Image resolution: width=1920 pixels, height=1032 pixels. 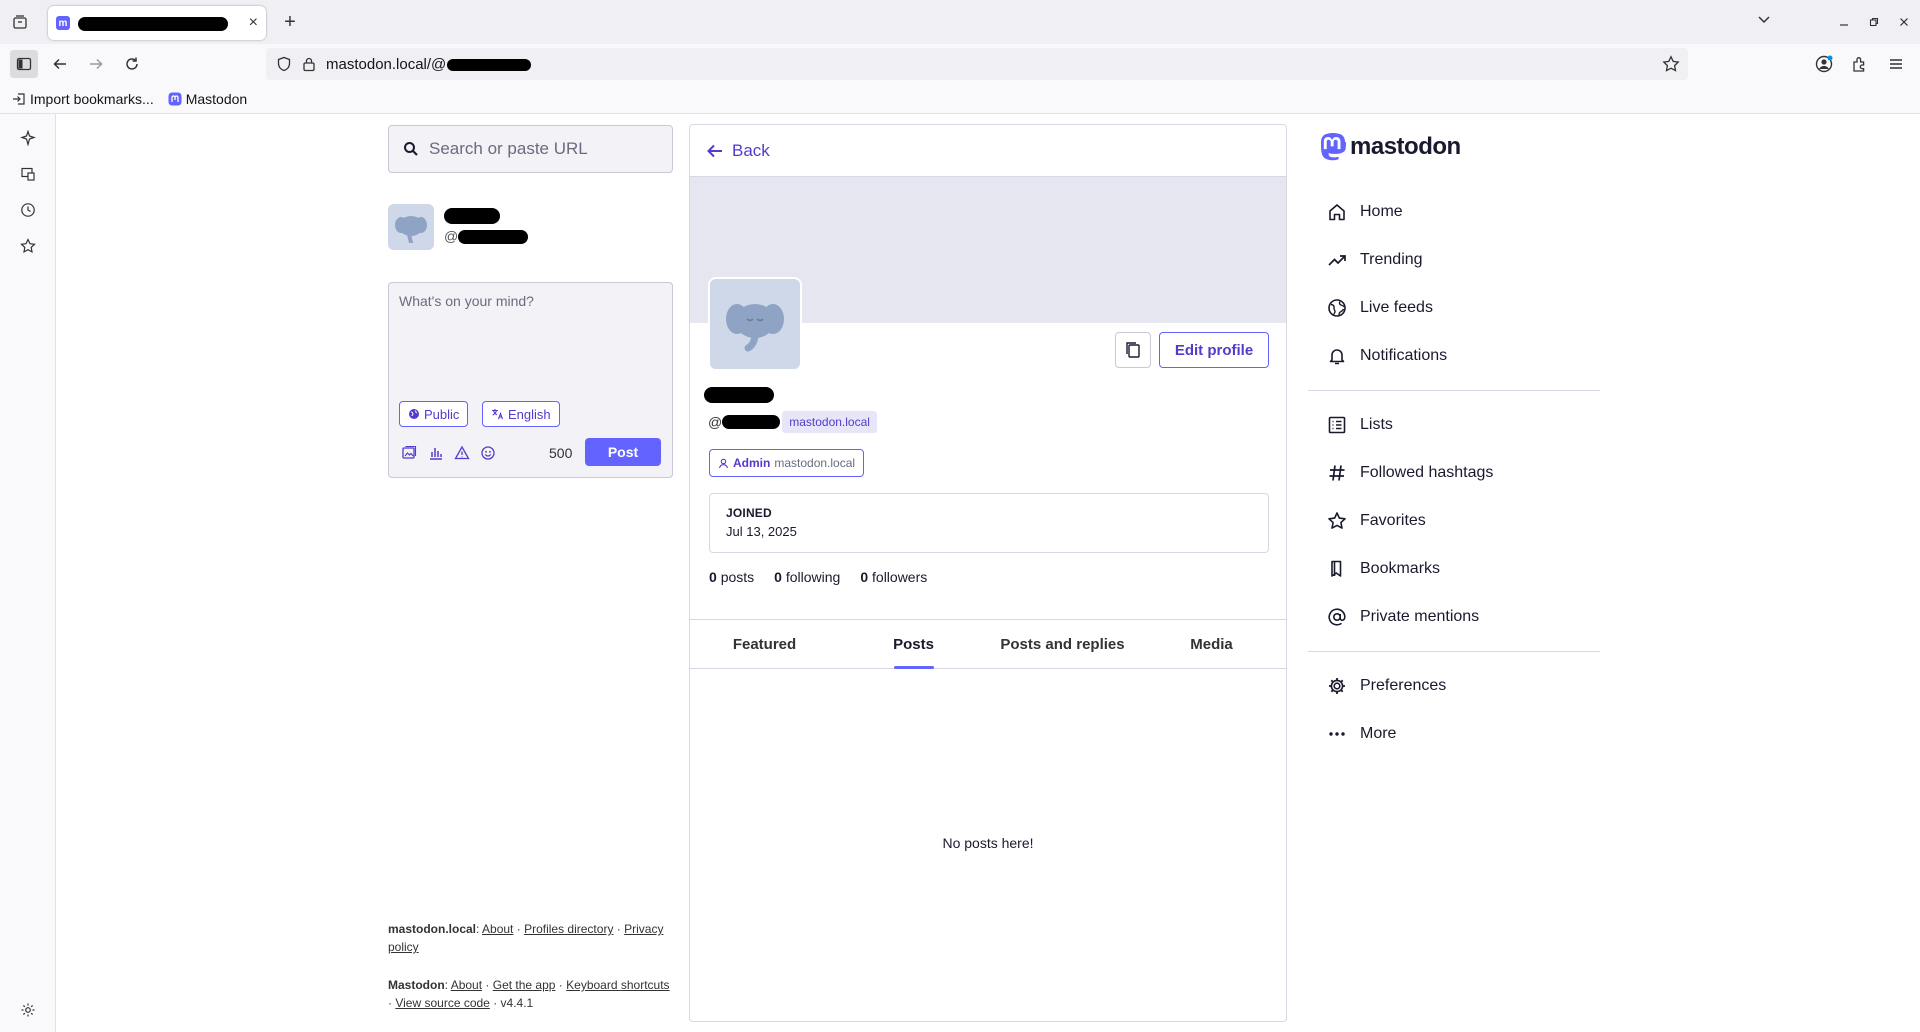 What do you see at coordinates (1462, 425) in the screenshot?
I see `nav-lists: Lists` at bounding box center [1462, 425].